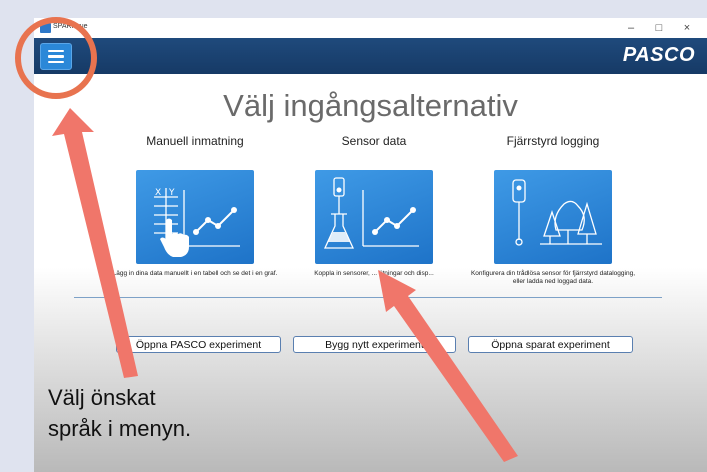  What do you see at coordinates (102, 397) in the screenshot?
I see `callout-line-1: Välj önskat` at bounding box center [102, 397].